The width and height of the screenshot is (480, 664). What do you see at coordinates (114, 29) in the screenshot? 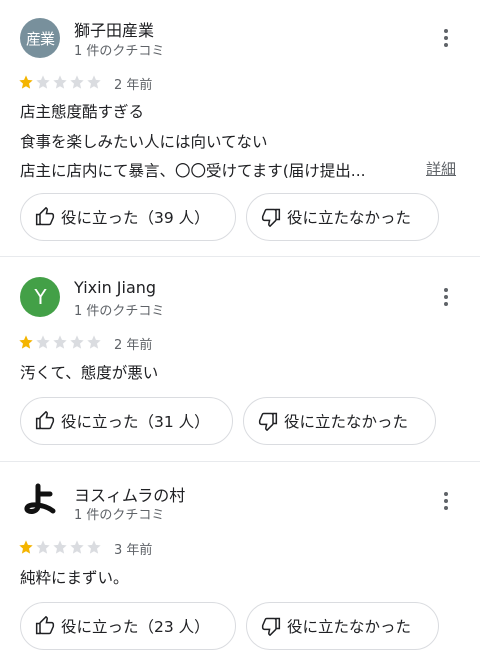
I see `reviewer-name: 獅子田産業` at bounding box center [114, 29].